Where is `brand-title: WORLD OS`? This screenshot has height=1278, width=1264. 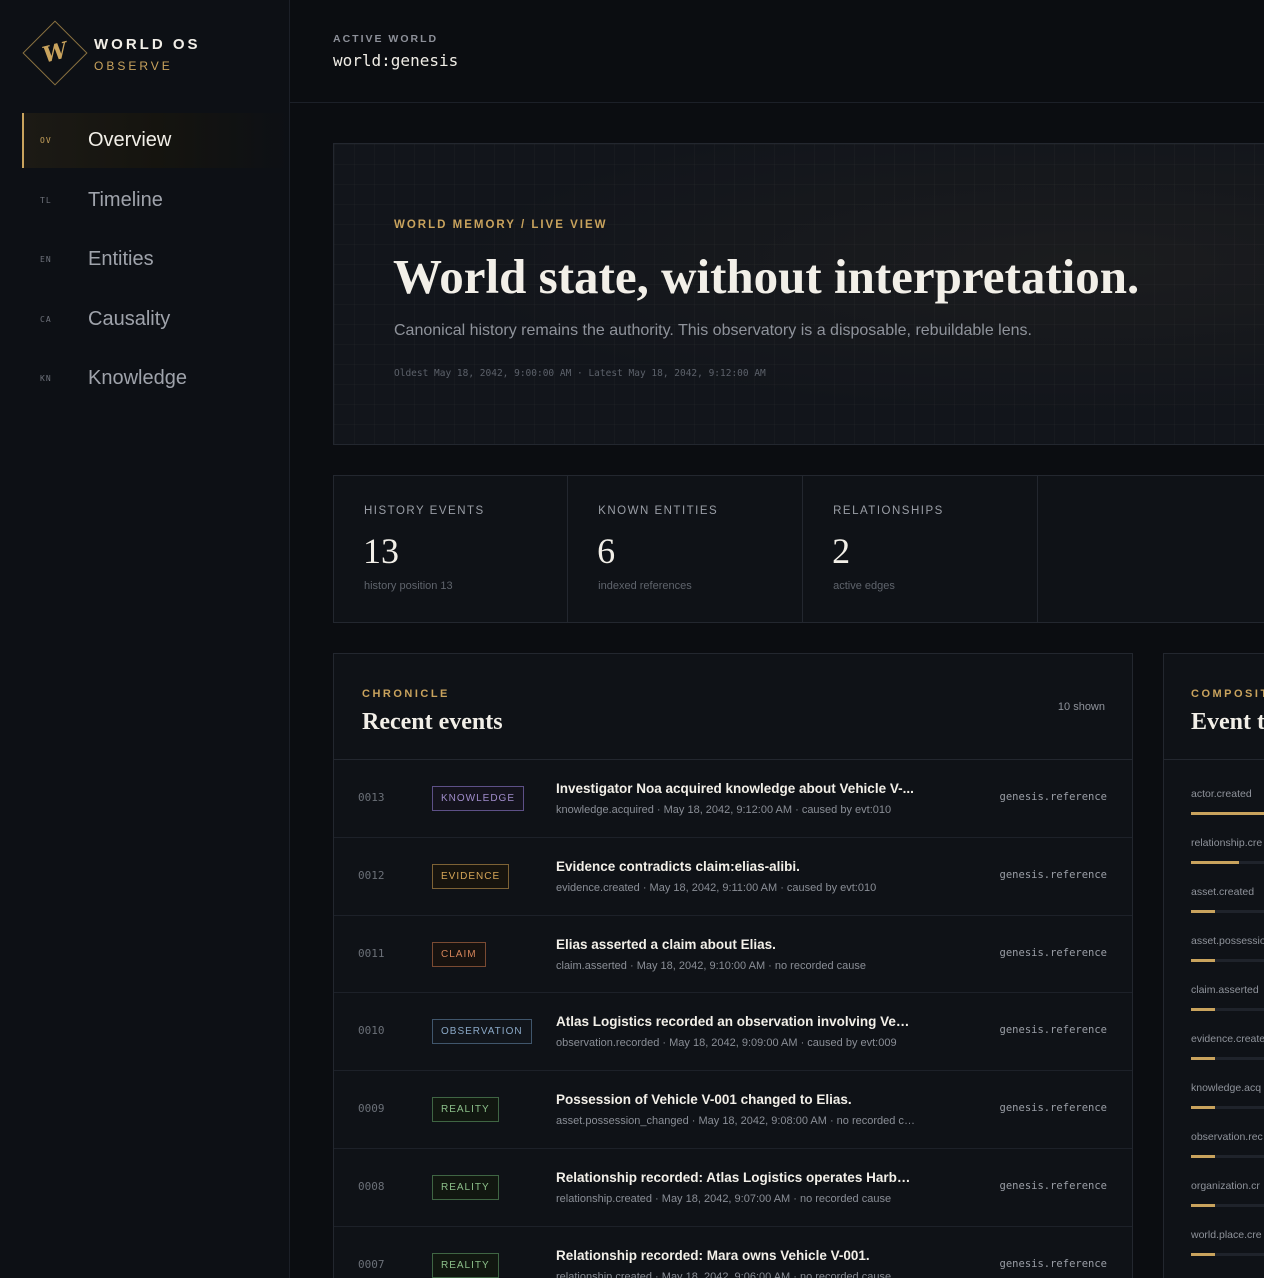
brand-title: WORLD OS is located at coordinates (147, 44).